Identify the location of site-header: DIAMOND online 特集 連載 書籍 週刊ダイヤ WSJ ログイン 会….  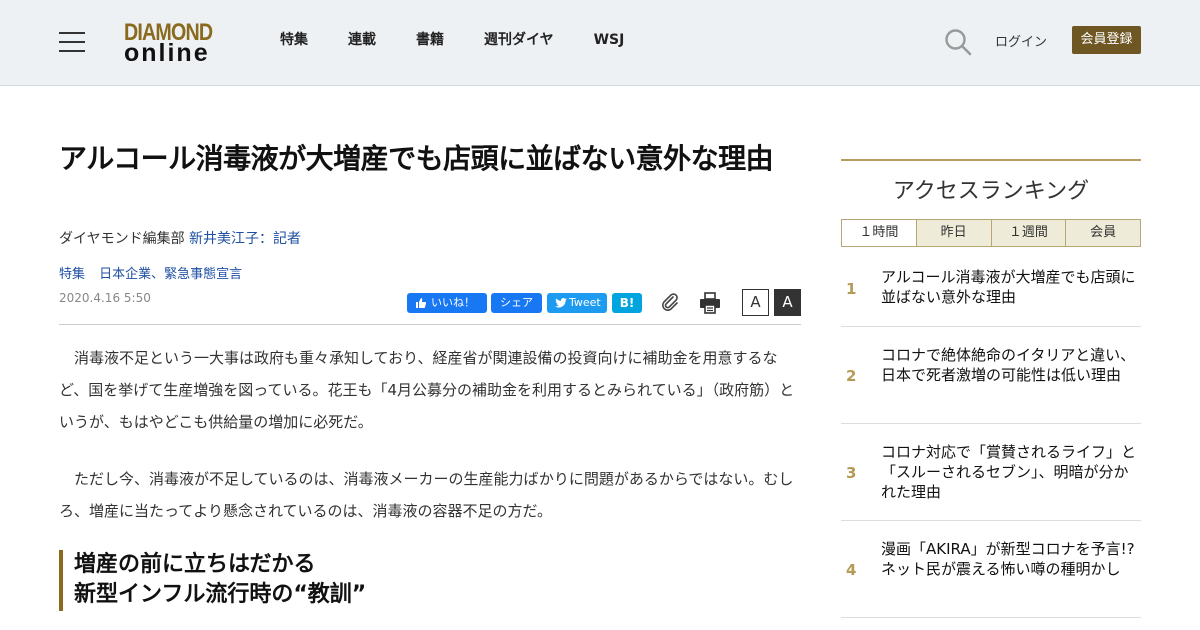
(600, 43).